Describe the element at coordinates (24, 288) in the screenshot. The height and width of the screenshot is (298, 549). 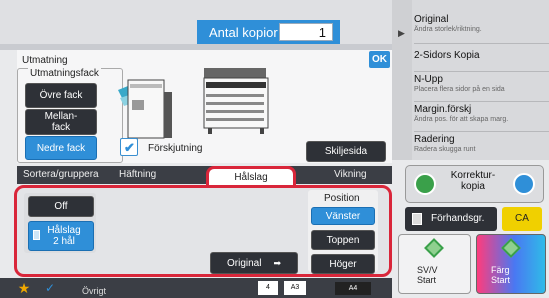
I see `star-icon: ★` at that location.